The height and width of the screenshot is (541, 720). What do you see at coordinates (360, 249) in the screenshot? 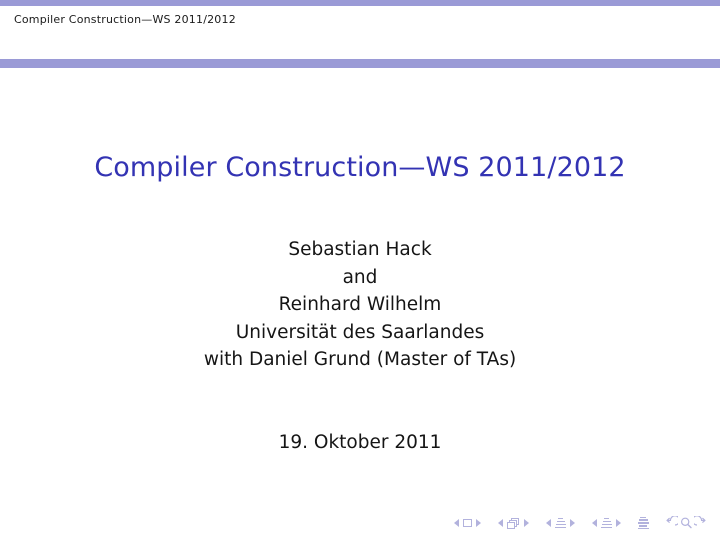
I see `author-line: Sebastian Hack` at bounding box center [360, 249].